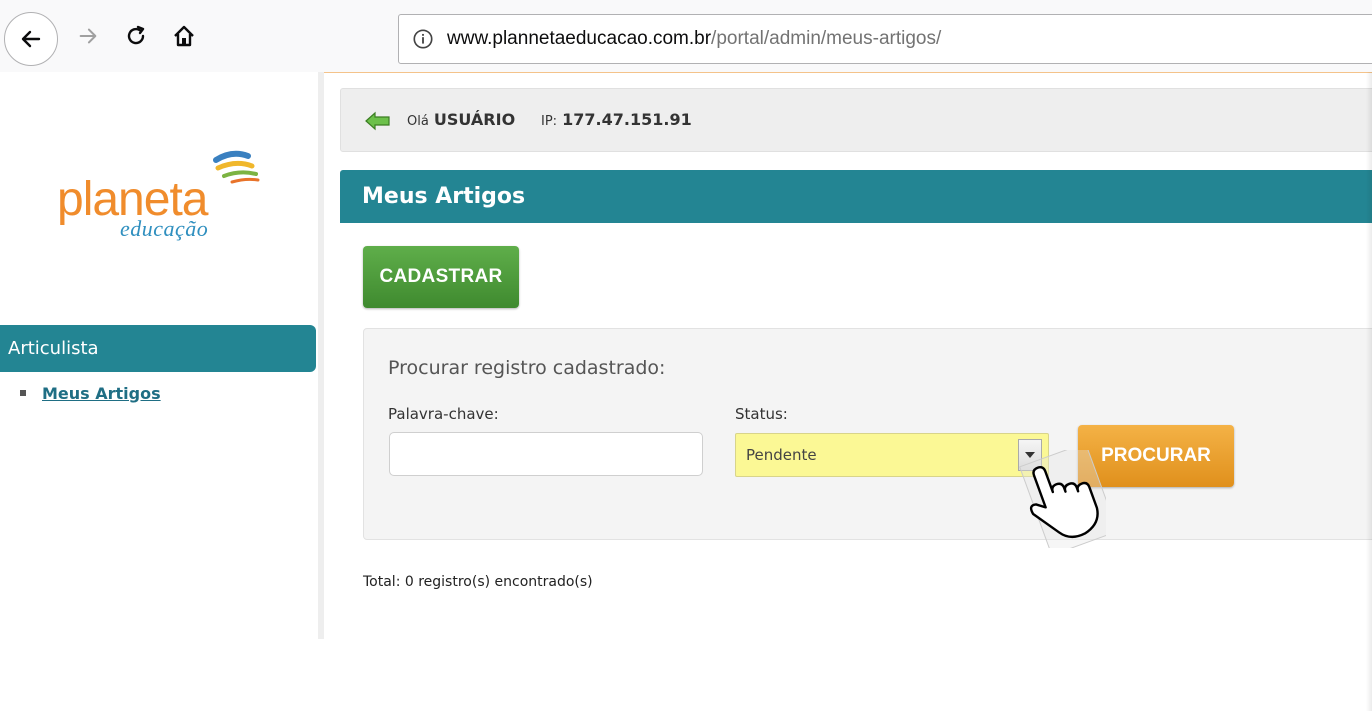 The width and height of the screenshot is (1372, 711). I want to click on greeting-prefix: Olá, so click(418, 121).